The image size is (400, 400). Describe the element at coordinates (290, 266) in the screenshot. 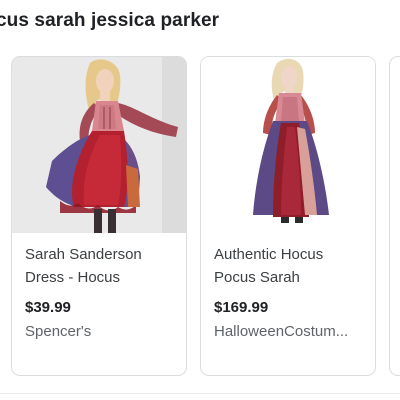

I see `product-title: Authentic Hocus Pocus Sarah` at that location.